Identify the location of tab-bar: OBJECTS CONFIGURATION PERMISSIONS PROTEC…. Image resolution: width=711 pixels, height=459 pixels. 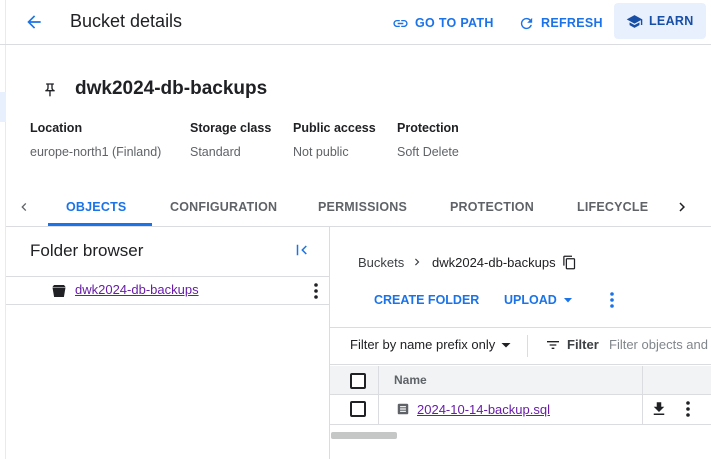
(358, 207).